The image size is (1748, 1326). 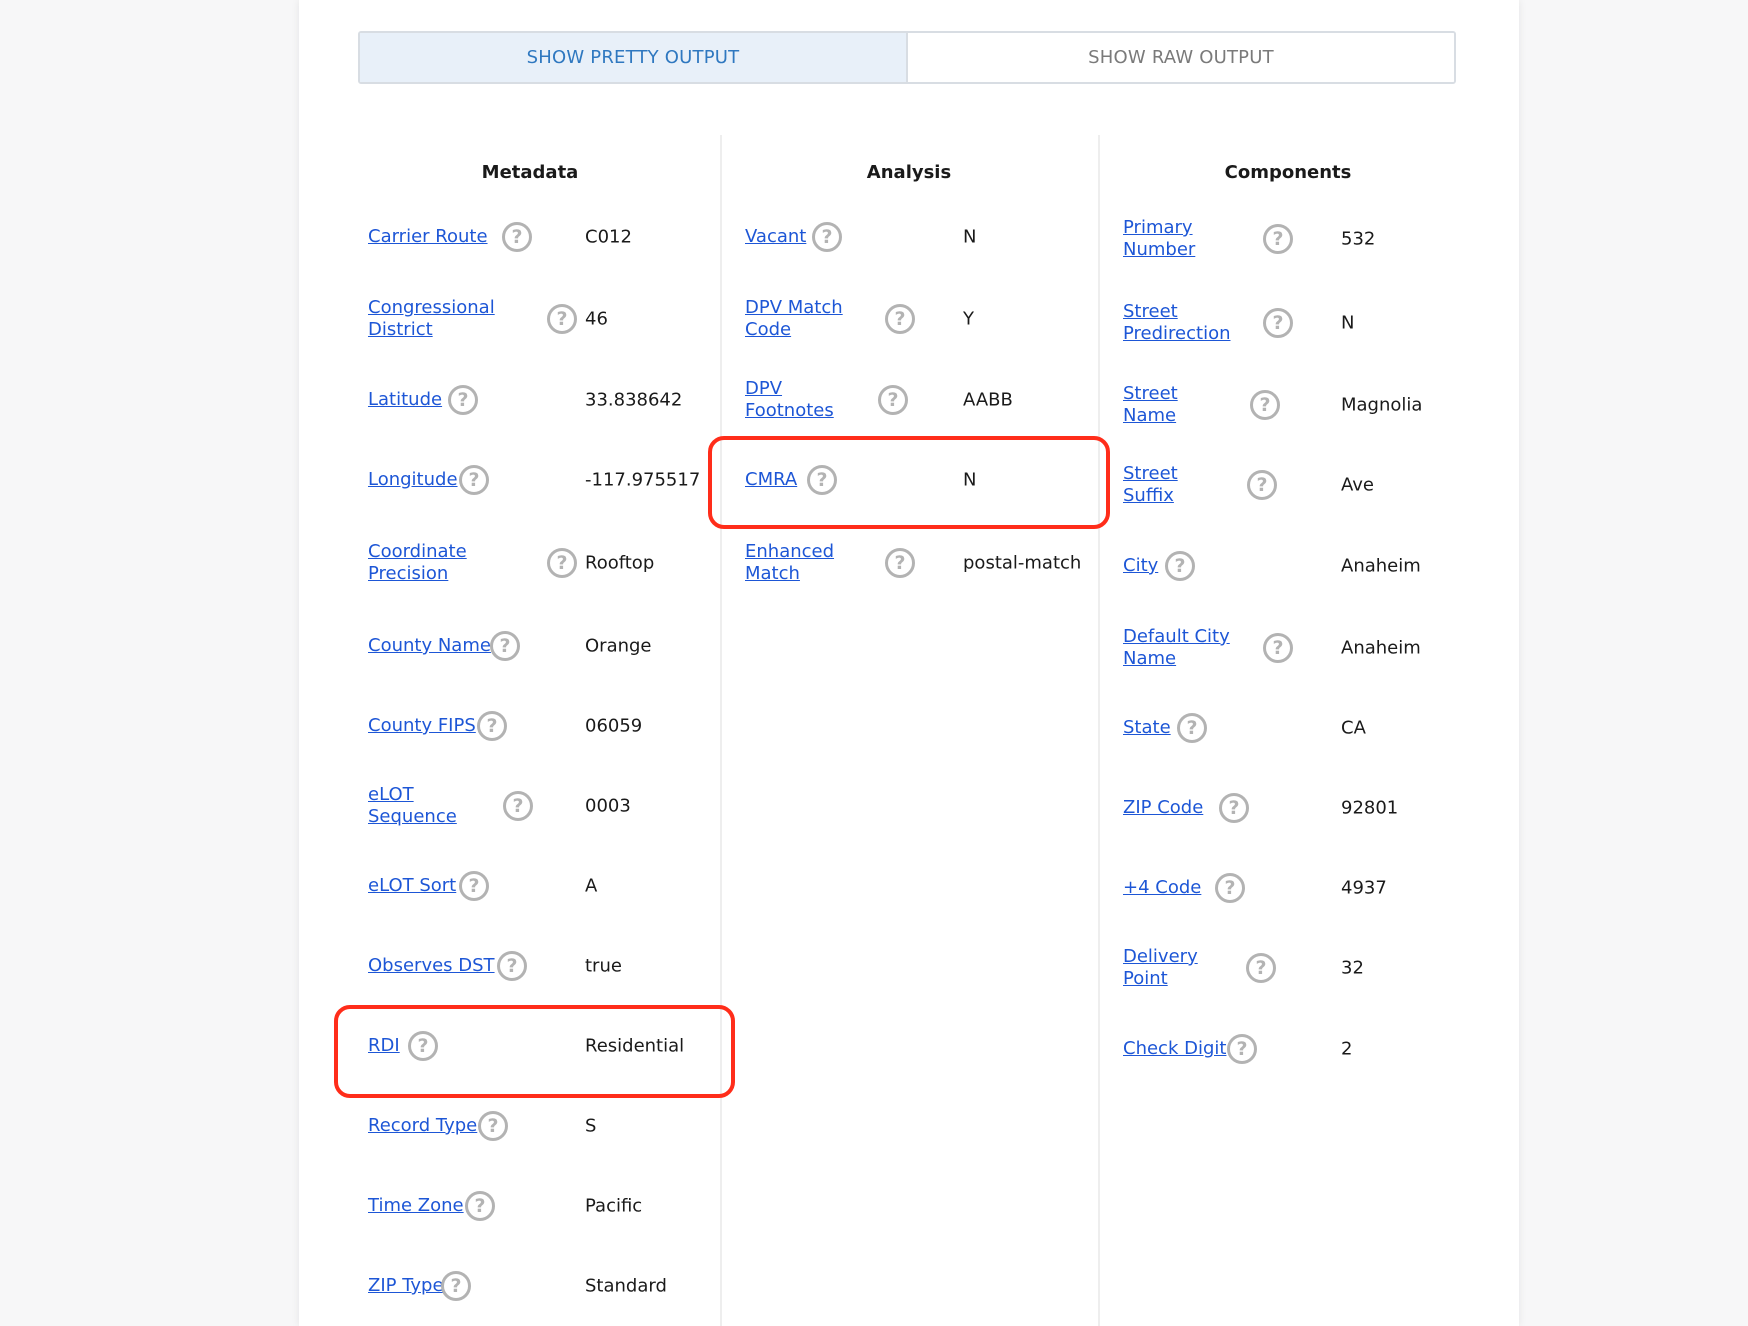 What do you see at coordinates (546, 1126) in the screenshot?
I see `metadata-row-record-type: Record Type? S` at bounding box center [546, 1126].